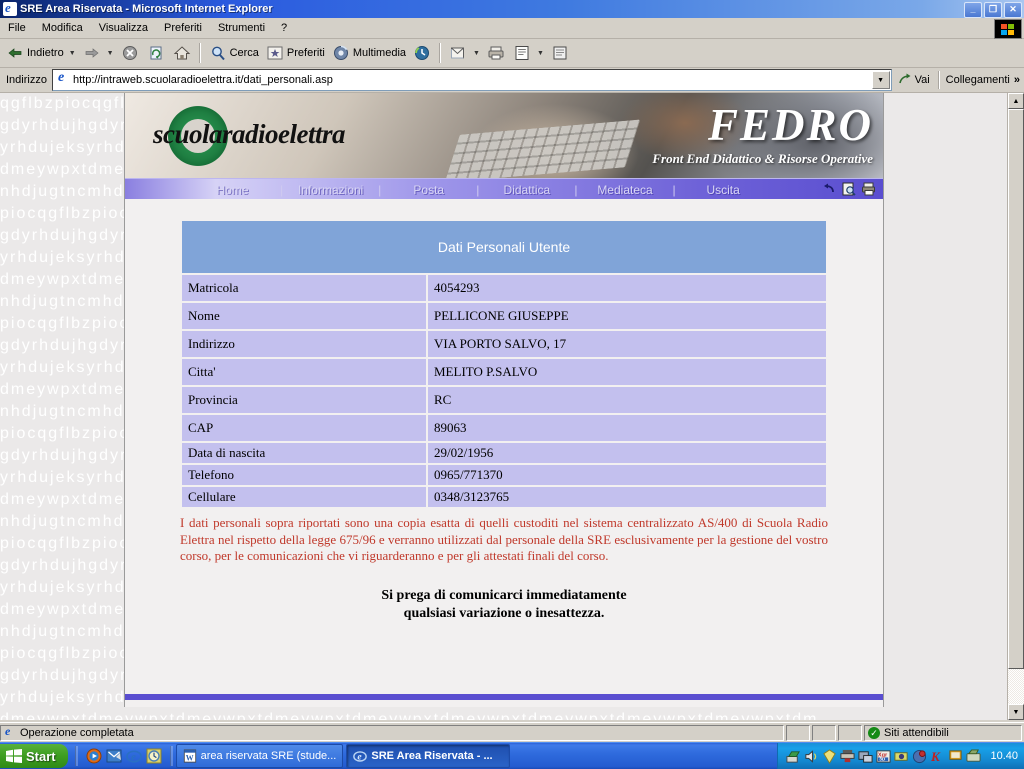 This screenshot has height=769, width=1024. Describe the element at coordinates (154, 756) in the screenshot. I see `clock-icon` at that location.